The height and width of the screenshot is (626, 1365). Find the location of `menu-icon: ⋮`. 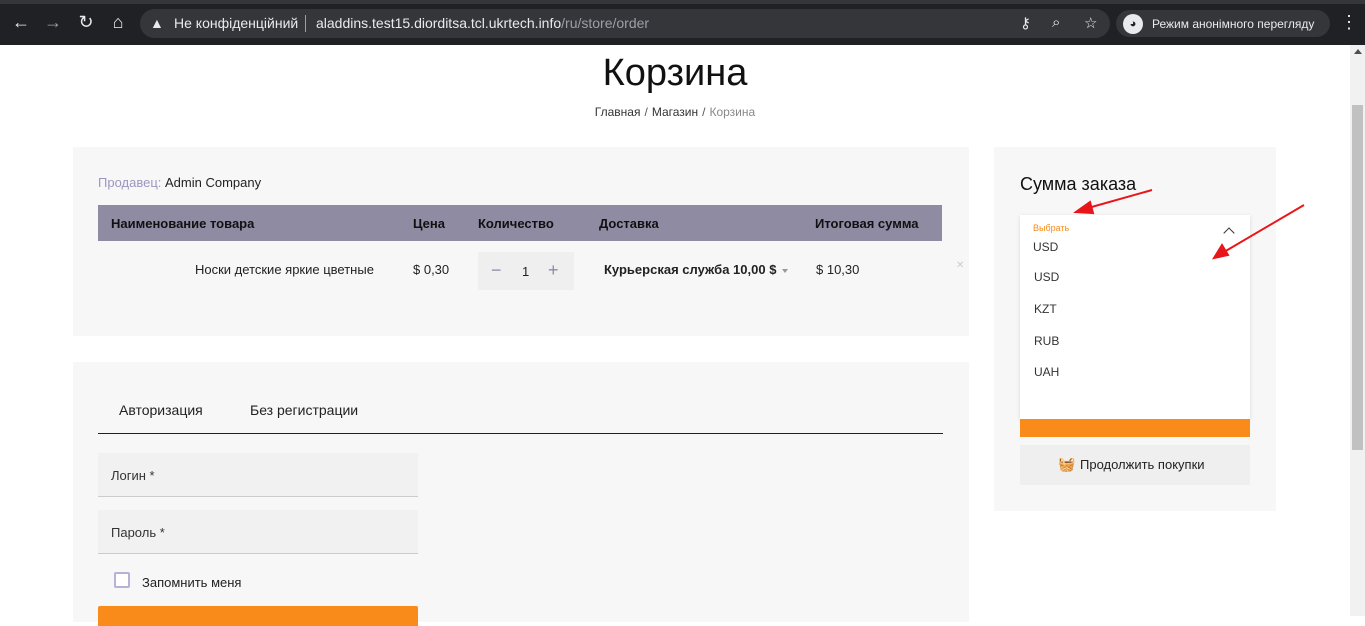

menu-icon: ⋮ is located at coordinates (1349, 22).